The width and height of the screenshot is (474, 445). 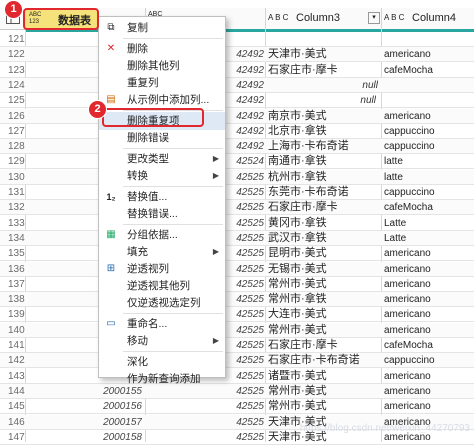 I want to click on table-row: 128 42492 上海市·卡布奇诺 cappuccino, so click(x=237, y=147).